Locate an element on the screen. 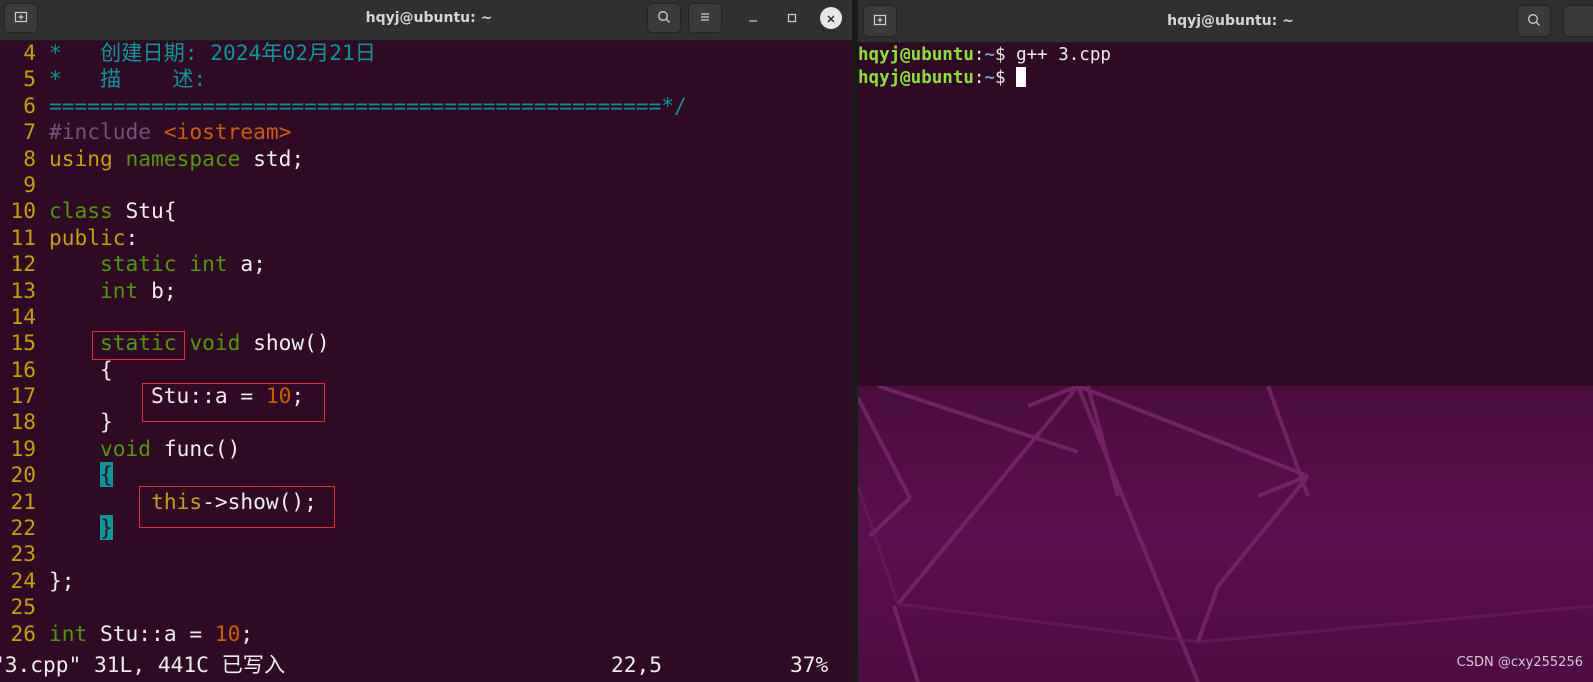 The image size is (1593, 682). code-text: using namespace std; is located at coordinates (176, 159).